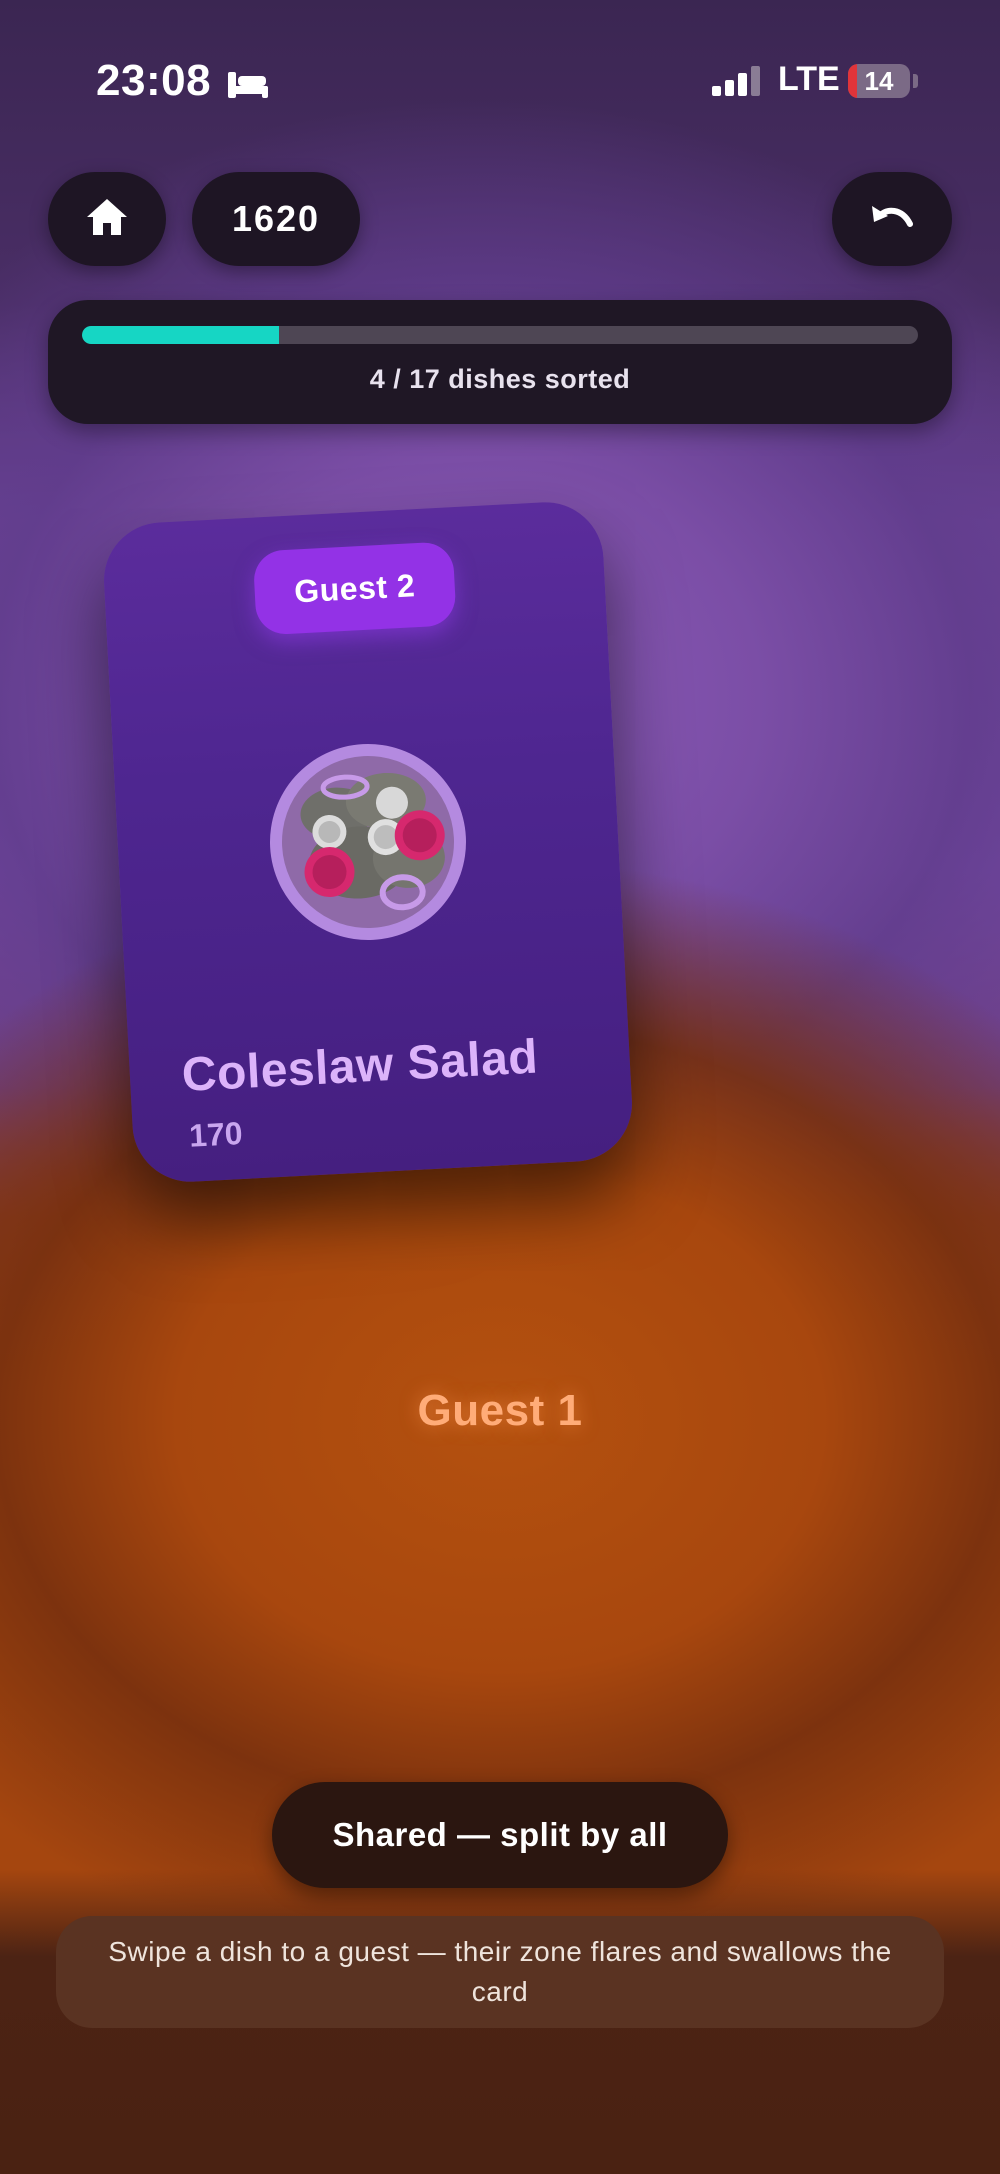  What do you see at coordinates (737, 83) in the screenshot?
I see `cellular-signal-icon` at bounding box center [737, 83].